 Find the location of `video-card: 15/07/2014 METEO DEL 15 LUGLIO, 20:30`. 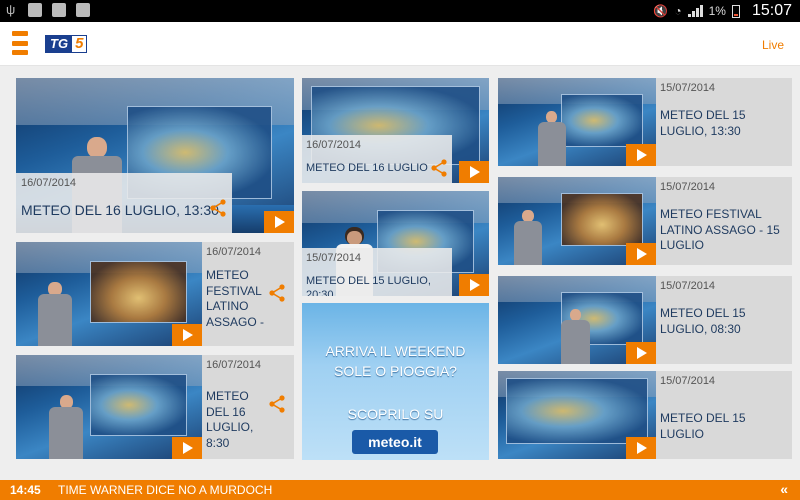

video-card: 15/07/2014 METEO DEL 15 LUGLIO, 20:30 is located at coordinates (395, 243).